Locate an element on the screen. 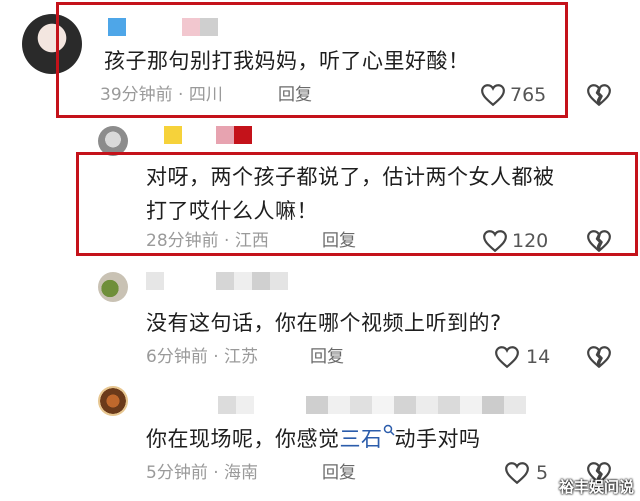 The width and height of the screenshot is (640, 501). comment-text: 没有这句话，你在哪个视频上听到的? is located at coordinates (324, 323).